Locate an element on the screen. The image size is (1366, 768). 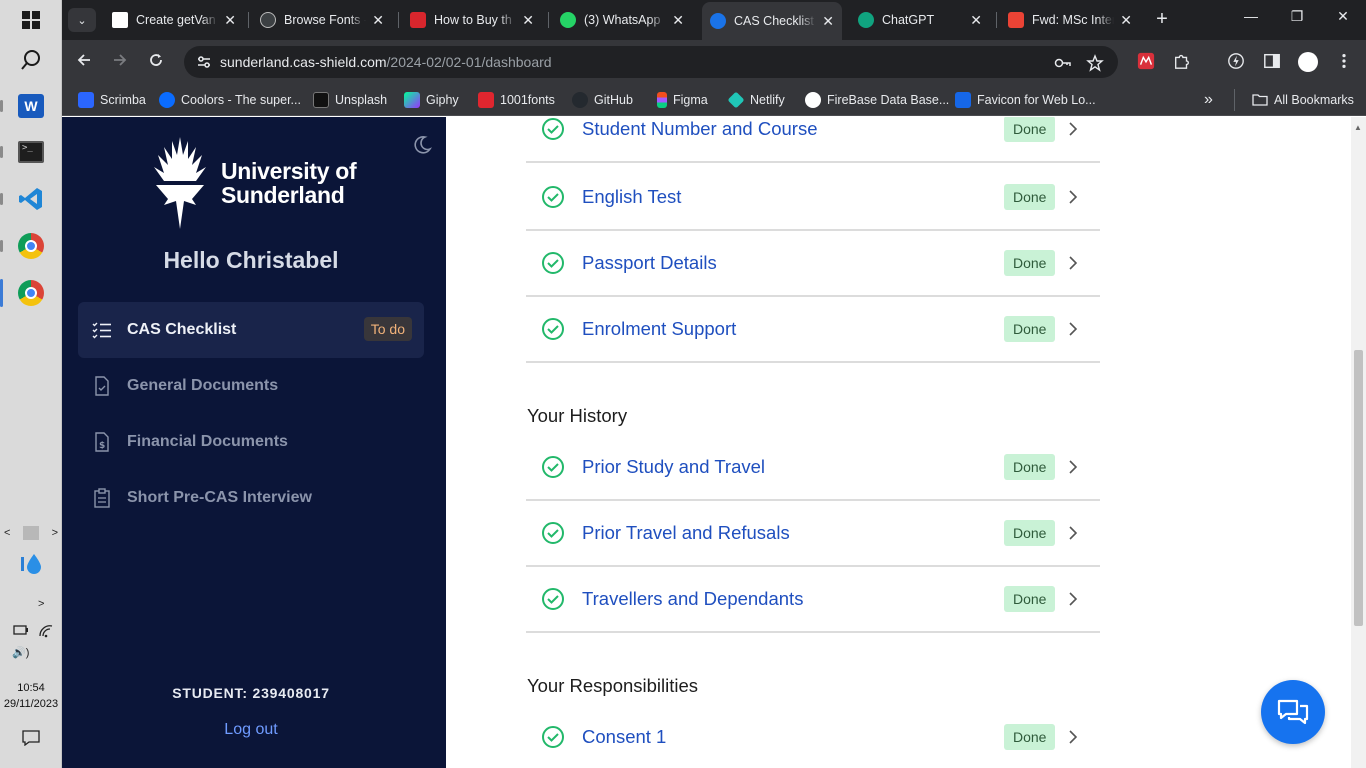
bookmark-unsplash: Unsplash is located at coordinates (350, 100).